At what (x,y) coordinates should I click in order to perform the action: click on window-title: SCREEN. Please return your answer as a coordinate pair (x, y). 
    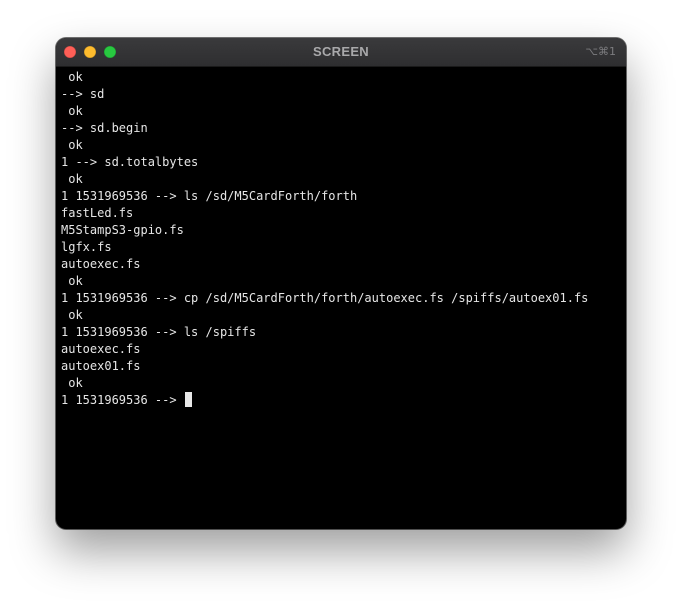
    Looking at the image, I should click on (341, 51).